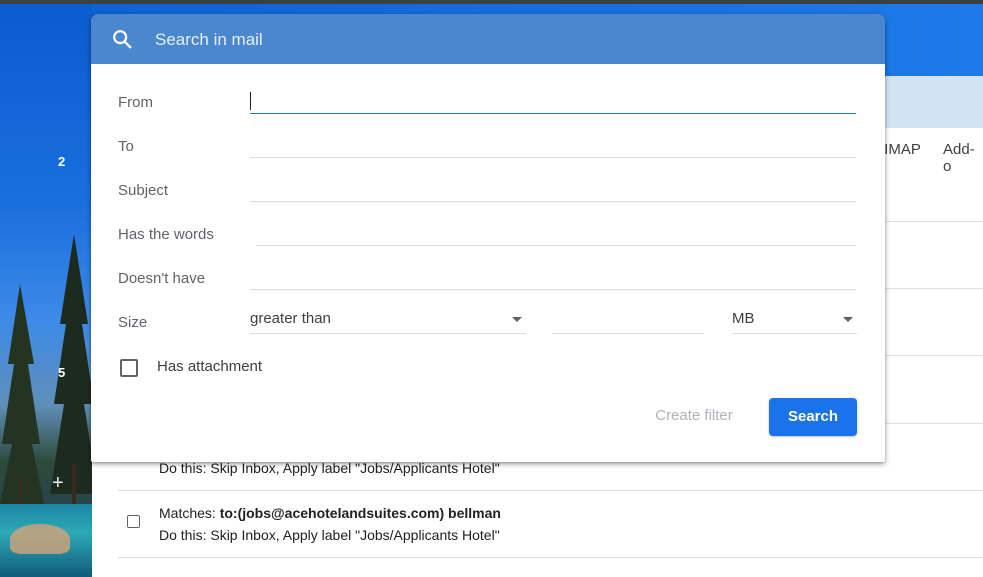  What do you see at coordinates (250, 101) in the screenshot?
I see `text-cursor` at bounding box center [250, 101].